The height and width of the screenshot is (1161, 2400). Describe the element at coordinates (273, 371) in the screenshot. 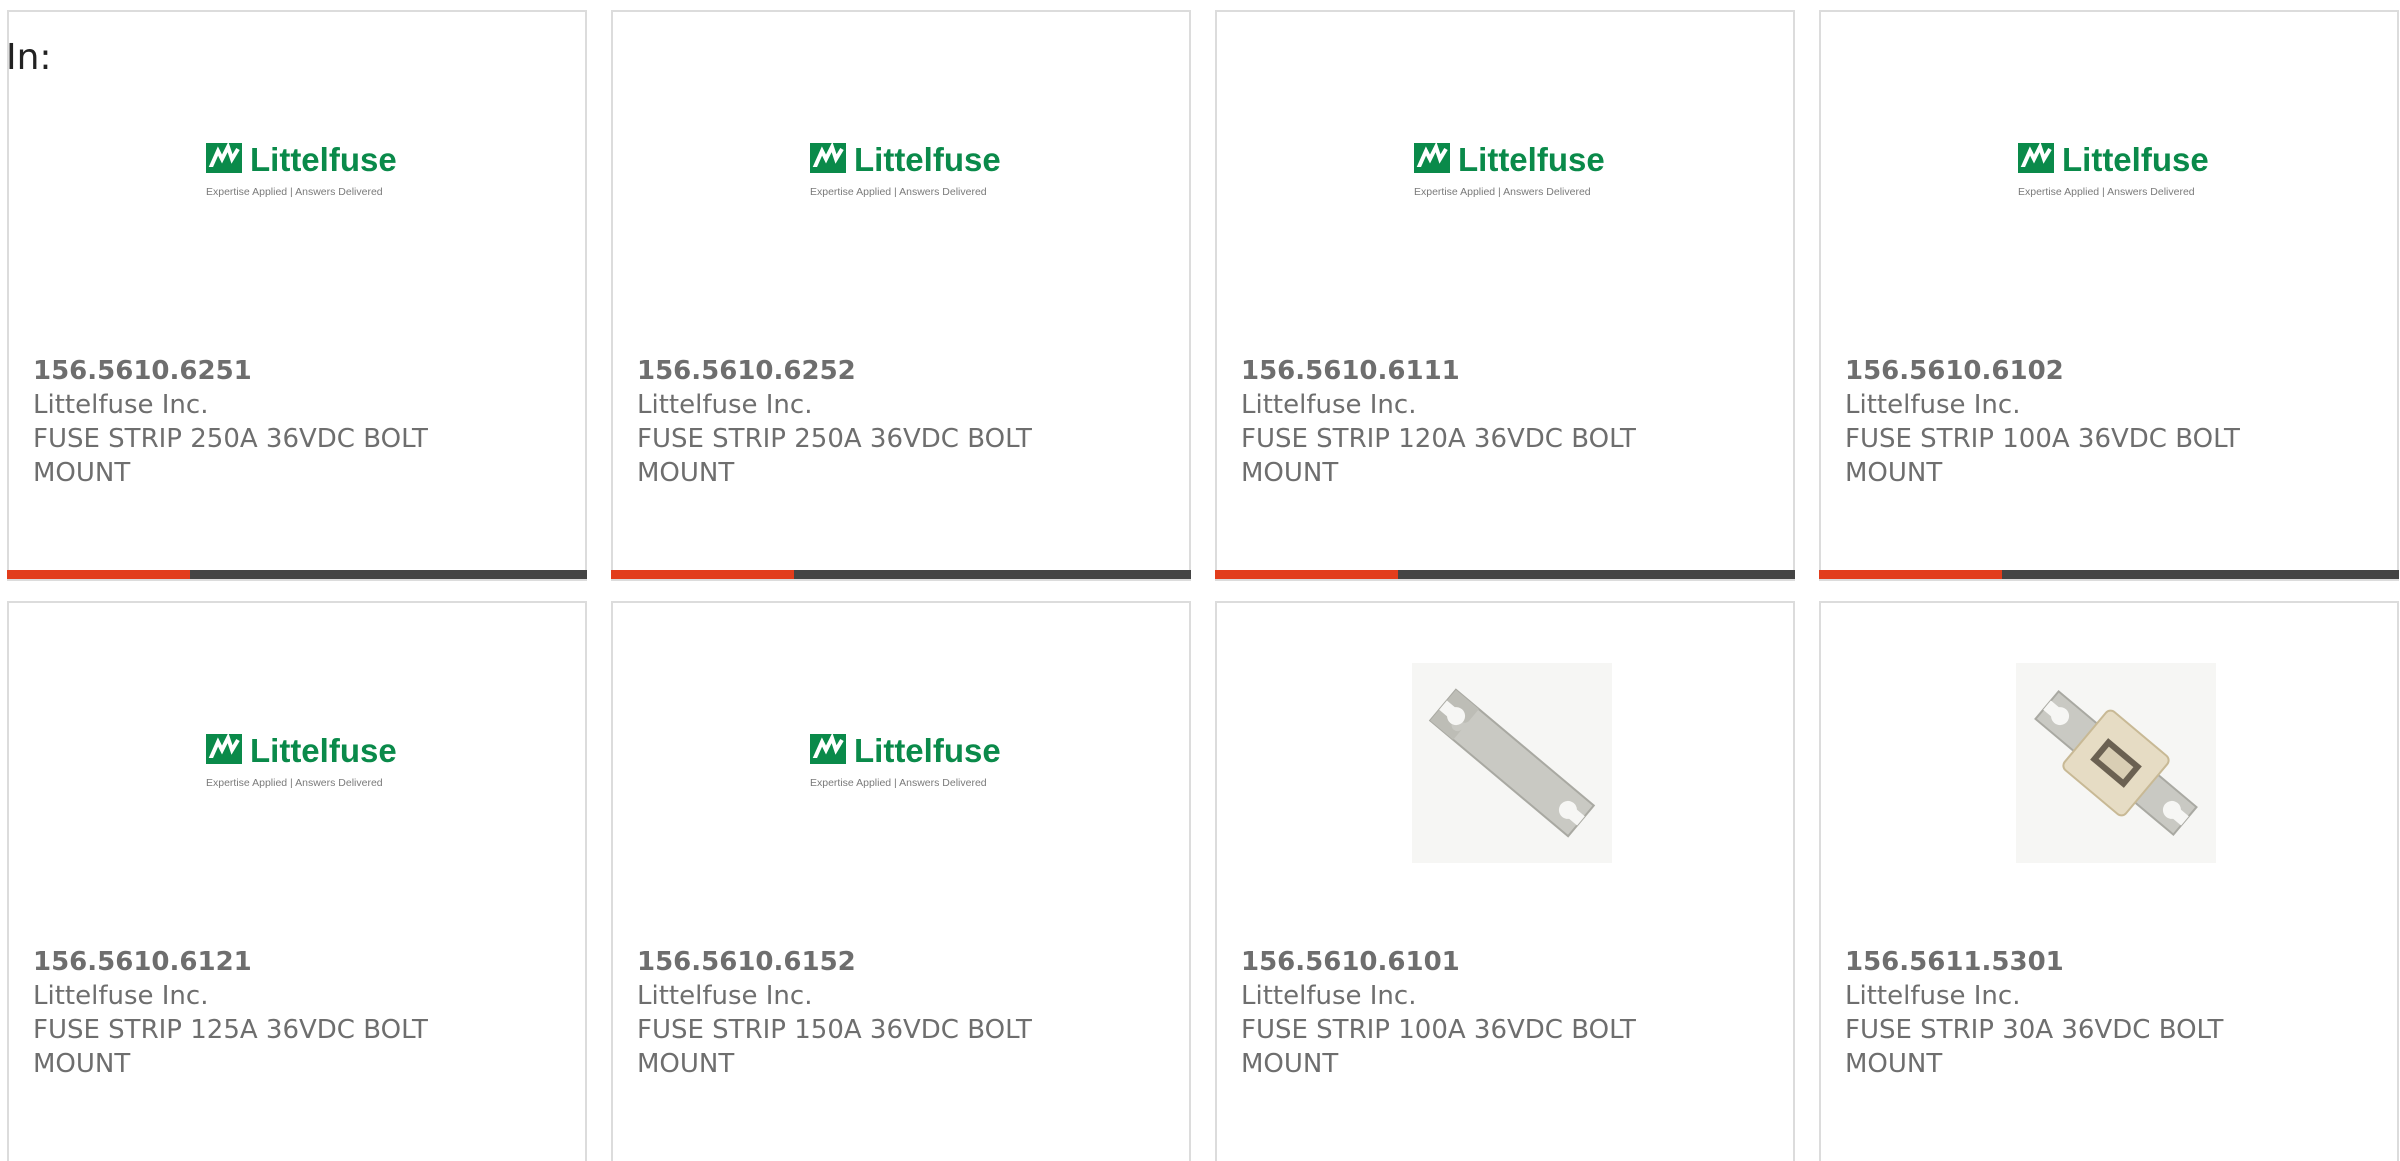

I see `part-number-link: 156.5610.6251` at that location.